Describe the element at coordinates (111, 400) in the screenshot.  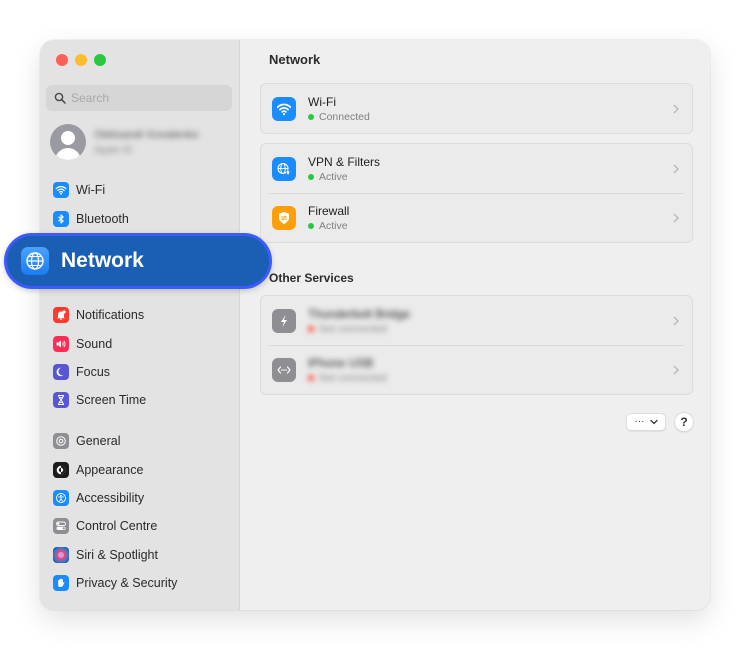
I see `sidebar-item-label: Screen Time` at that location.